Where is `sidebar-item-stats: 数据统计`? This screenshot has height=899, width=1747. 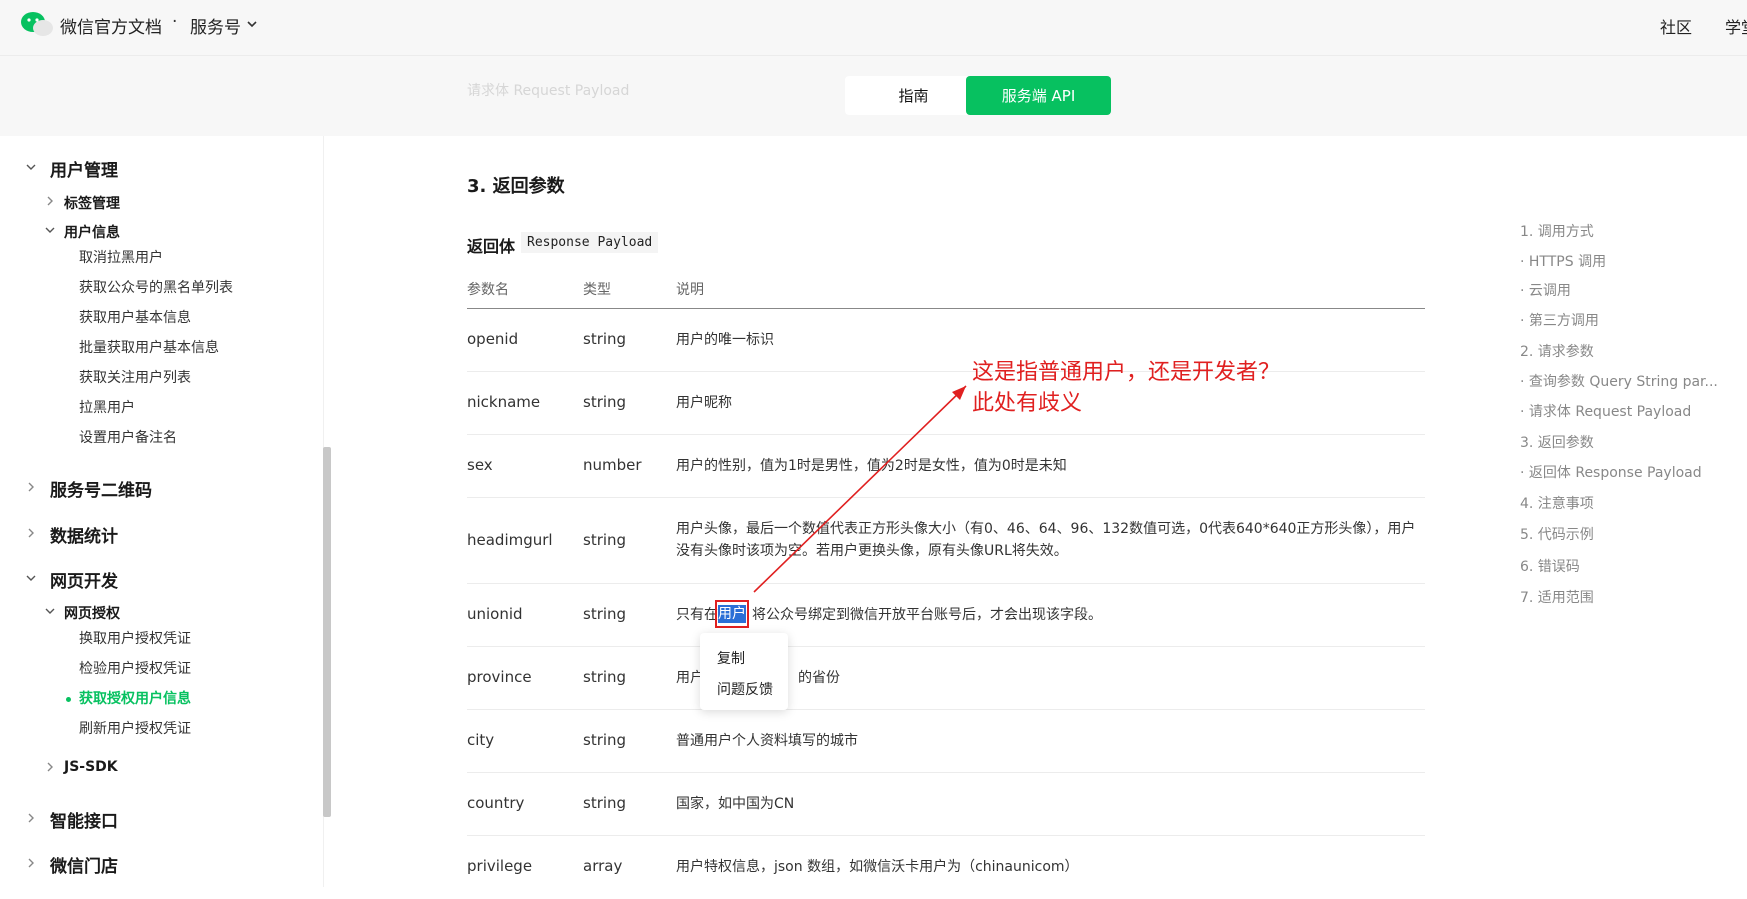 sidebar-item-stats: 数据统计 is located at coordinates (84, 534).